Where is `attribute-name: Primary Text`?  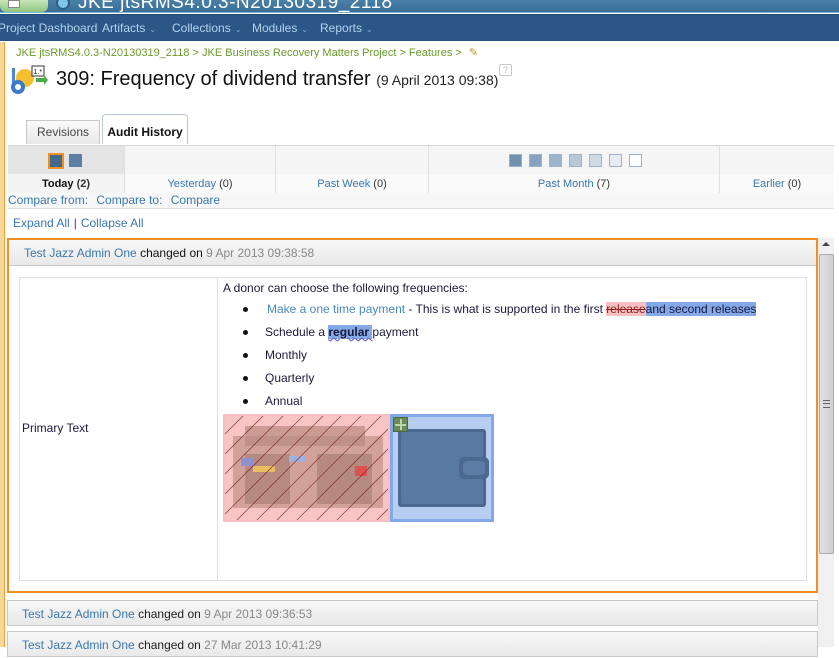
attribute-name: Primary Text is located at coordinates (55, 428).